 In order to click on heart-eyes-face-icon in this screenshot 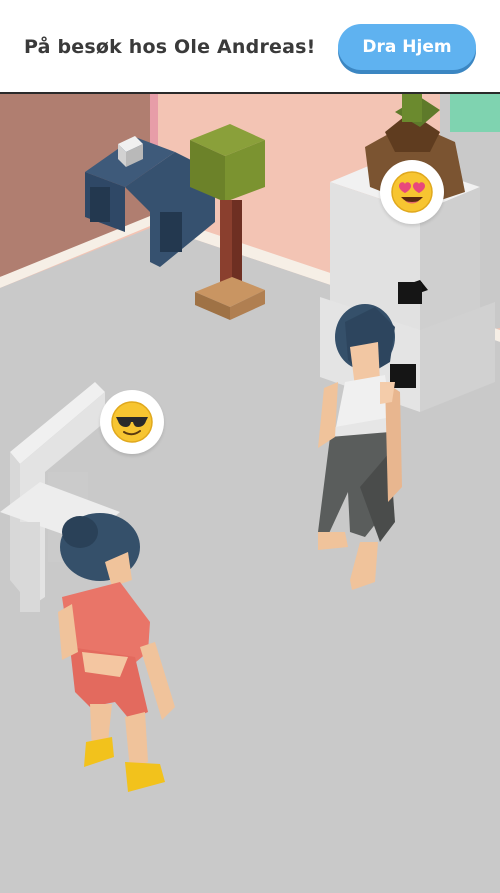, I will do `click(412, 192)`.